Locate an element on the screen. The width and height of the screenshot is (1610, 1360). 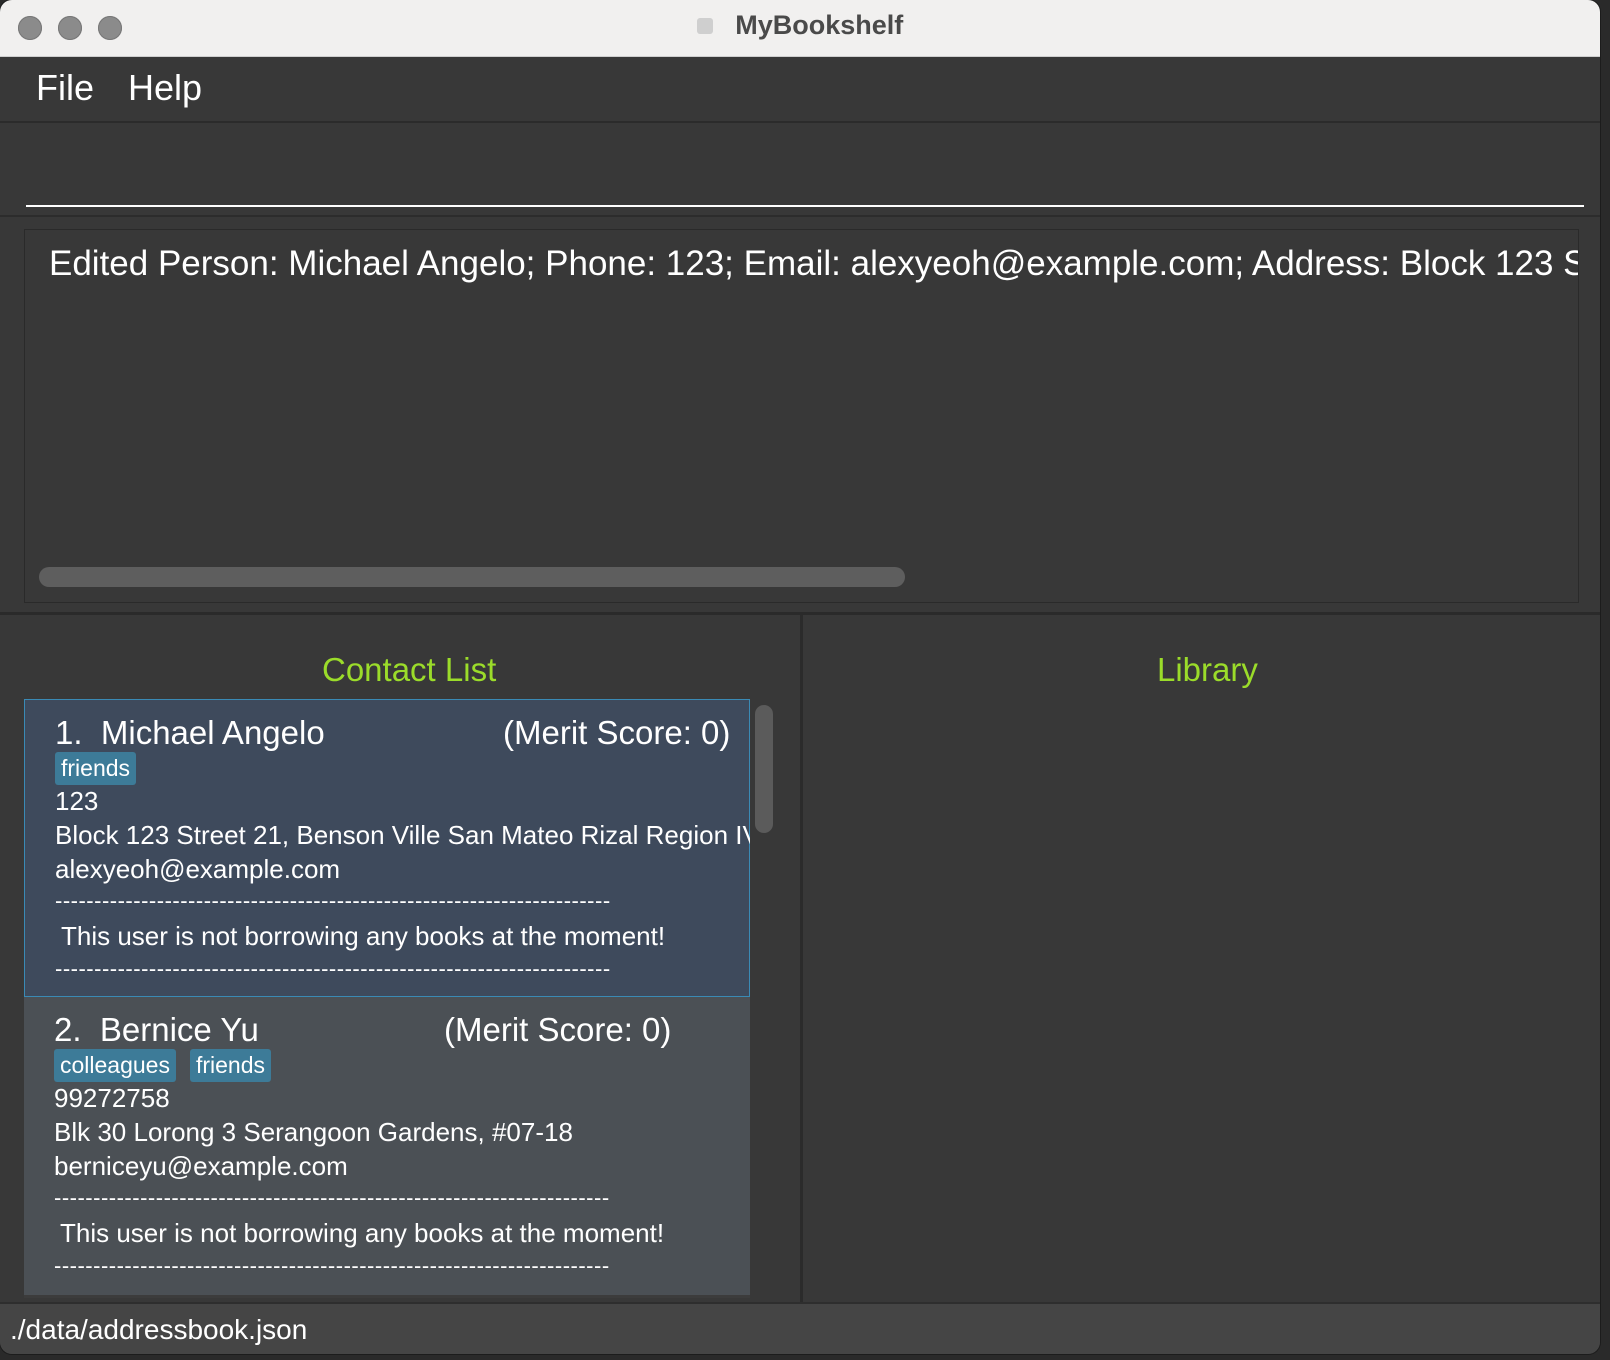
contact-phone: 99272758 is located at coordinates (112, 1098).